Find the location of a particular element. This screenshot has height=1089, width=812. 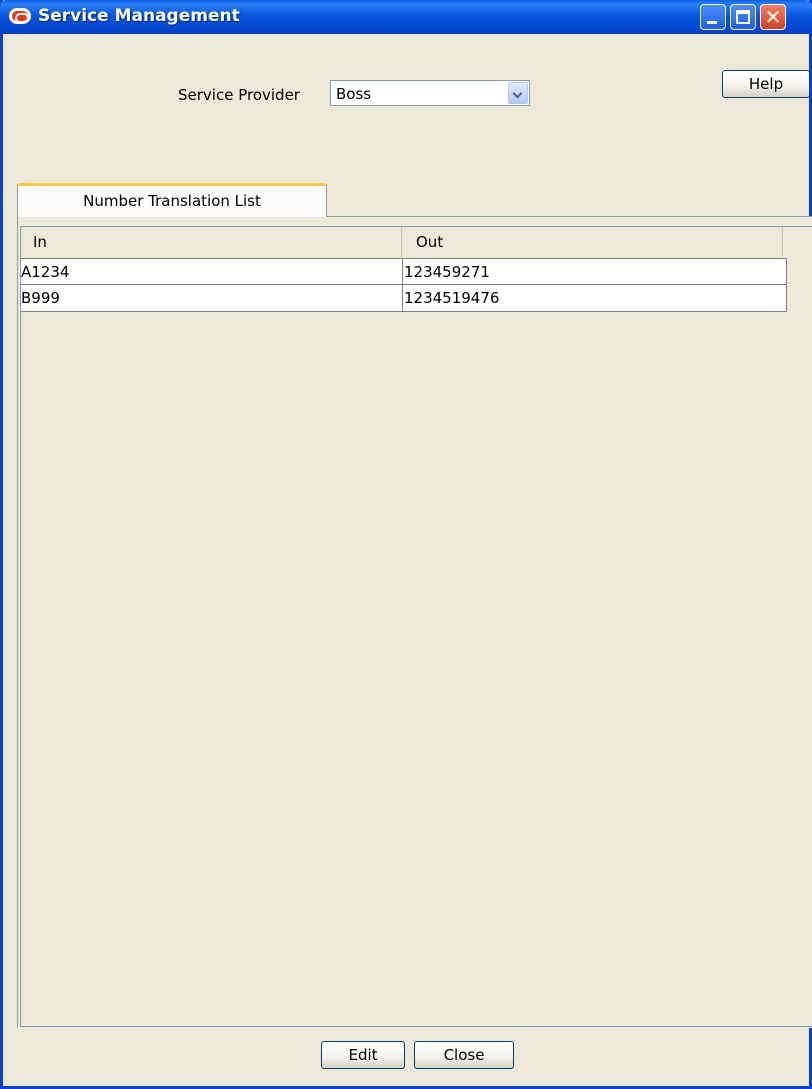

edit-button: Edit is located at coordinates (363, 1055).